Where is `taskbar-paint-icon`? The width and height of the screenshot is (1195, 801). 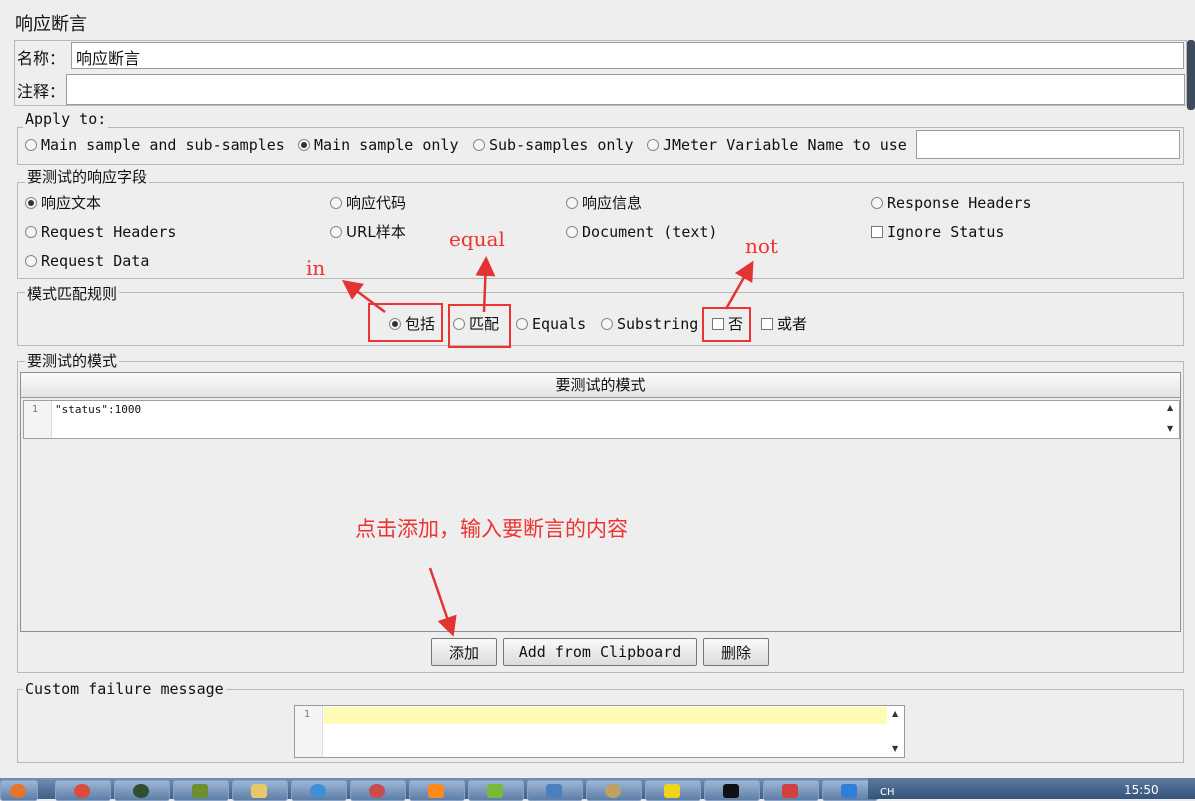
taskbar-paint-icon is located at coordinates (614, 790).